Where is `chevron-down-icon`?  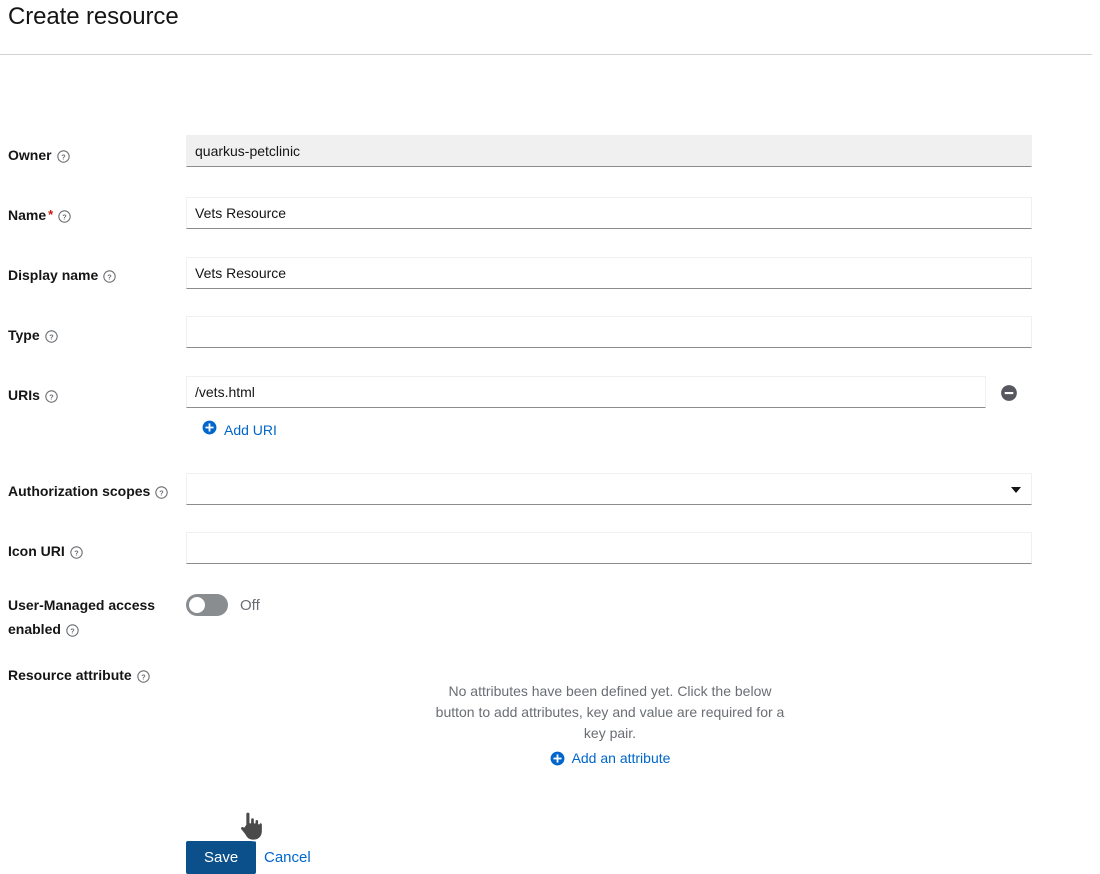 chevron-down-icon is located at coordinates (1016, 490).